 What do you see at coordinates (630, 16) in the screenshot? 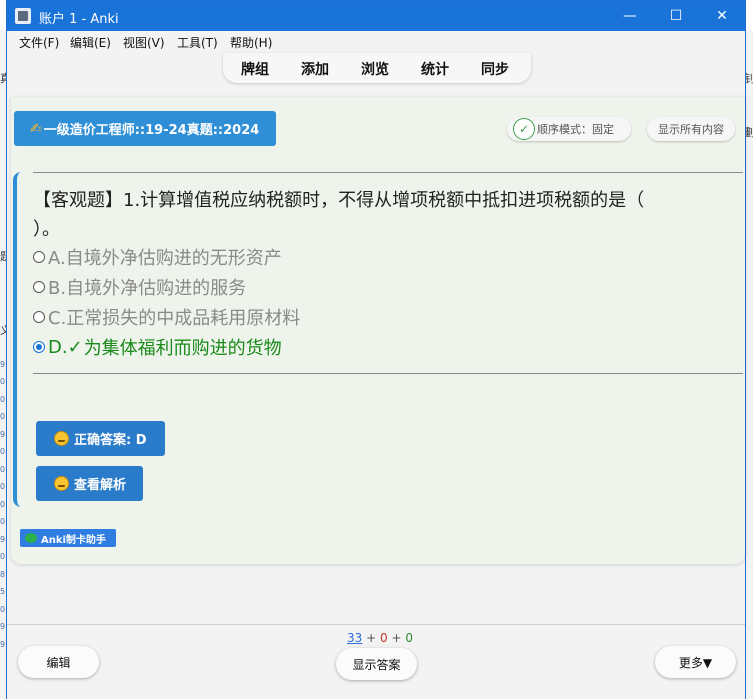
I see `minimize-button: —` at bounding box center [630, 16].